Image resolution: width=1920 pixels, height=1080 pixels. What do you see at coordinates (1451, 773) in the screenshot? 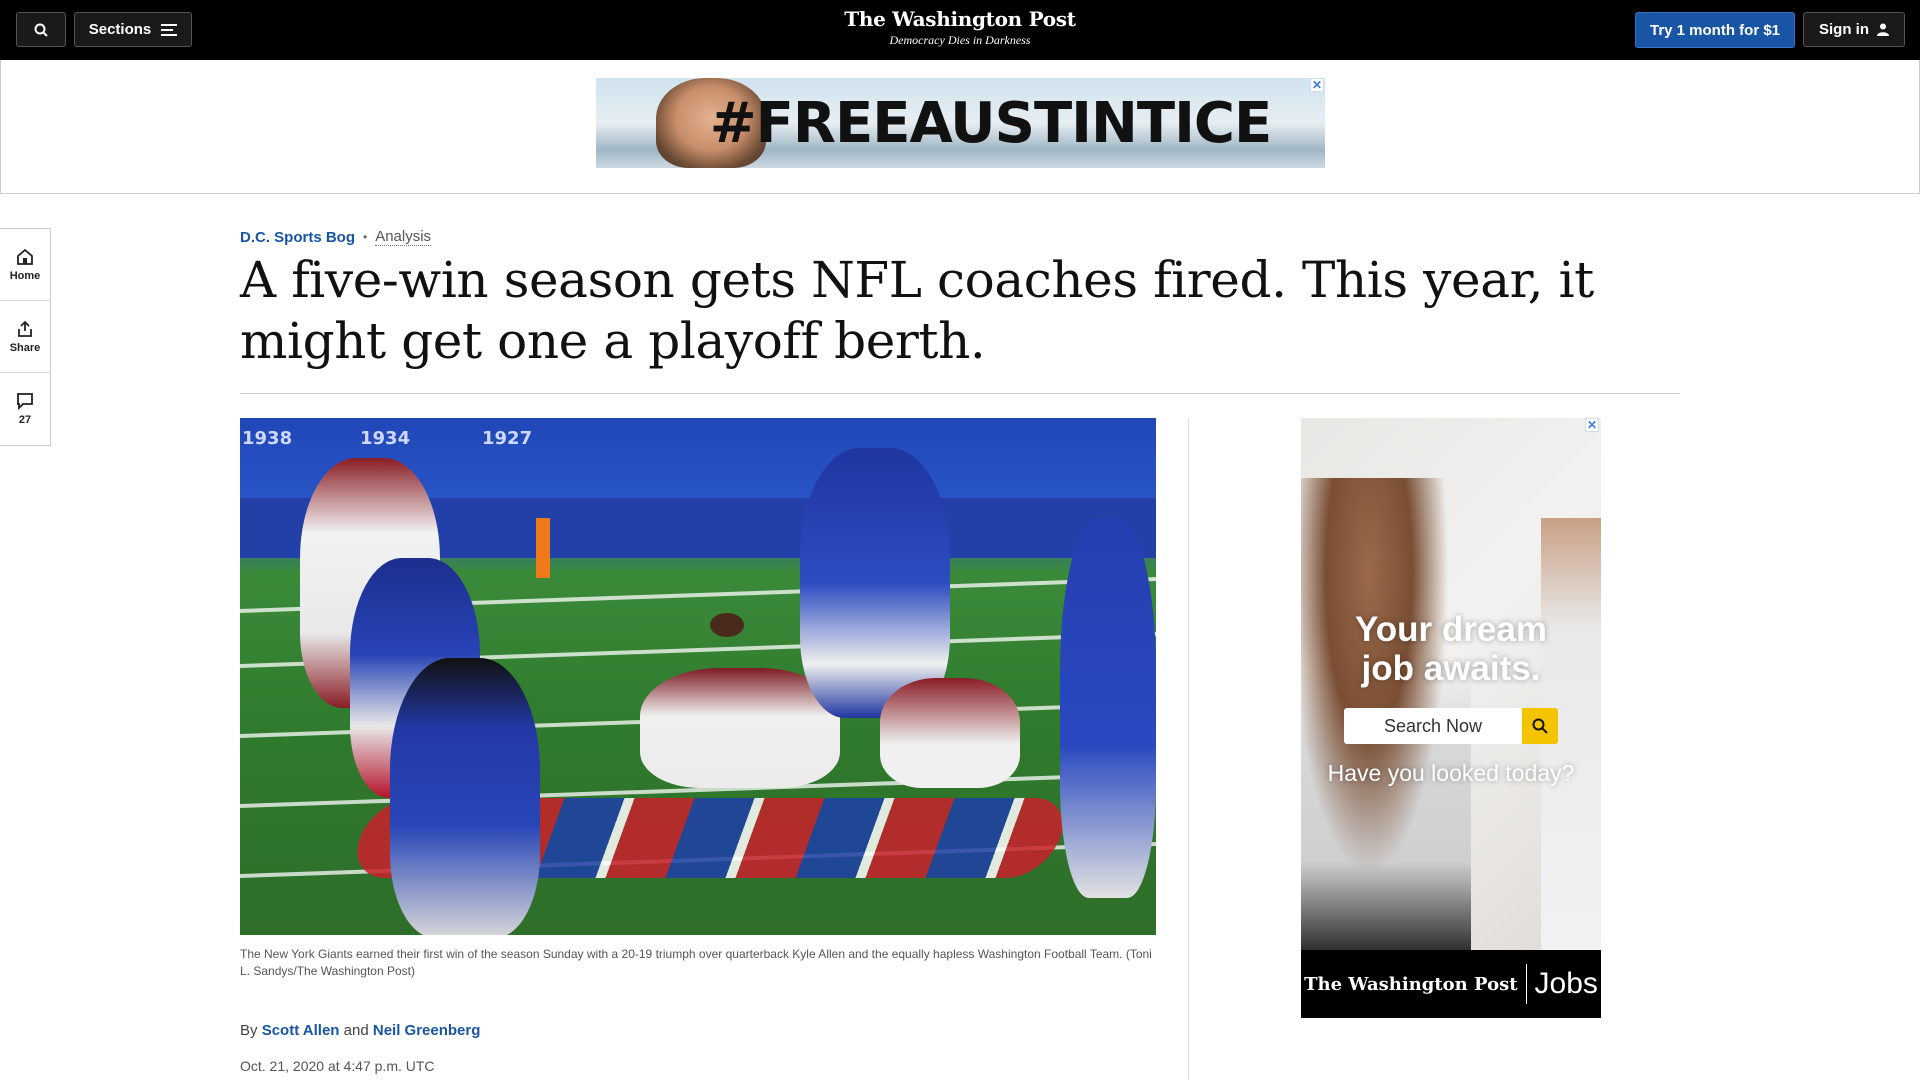
I see `ad-subtext: Have you looked today?` at bounding box center [1451, 773].